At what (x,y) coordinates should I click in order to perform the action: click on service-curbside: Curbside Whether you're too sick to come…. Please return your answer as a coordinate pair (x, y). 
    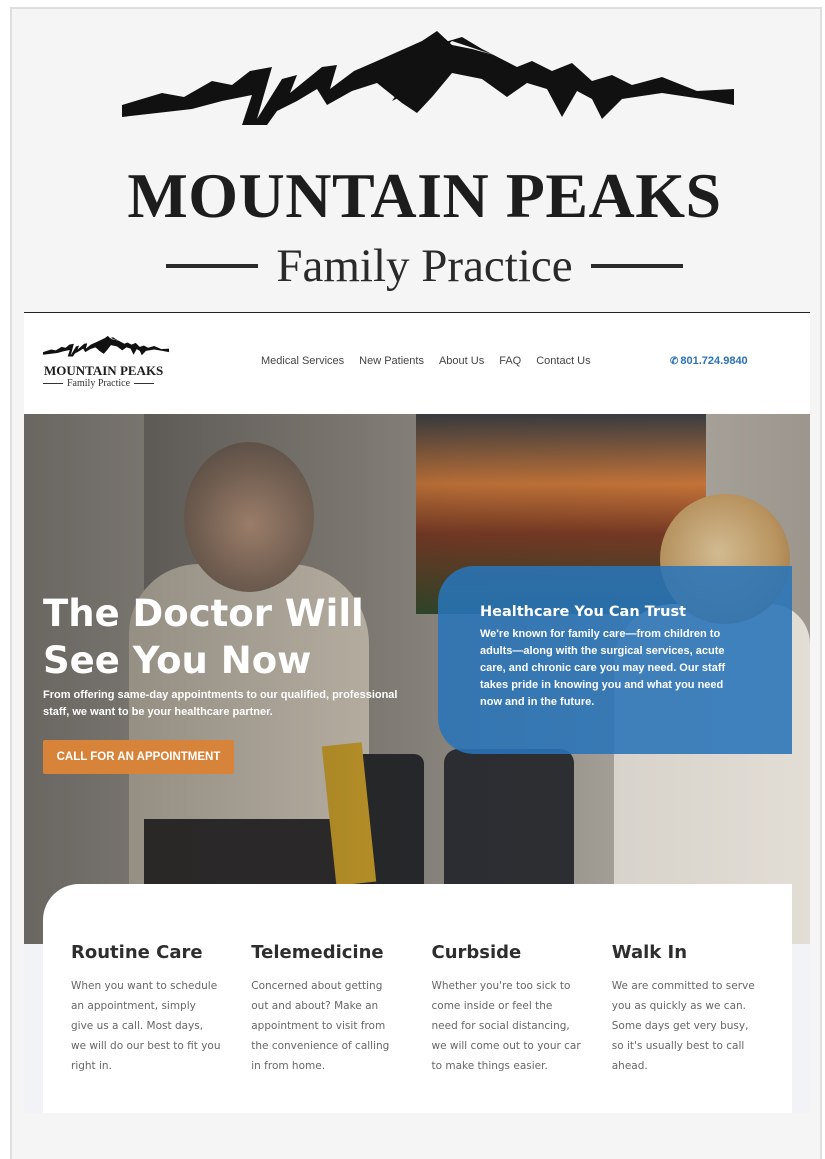
    Looking at the image, I should click on (522, 1027).